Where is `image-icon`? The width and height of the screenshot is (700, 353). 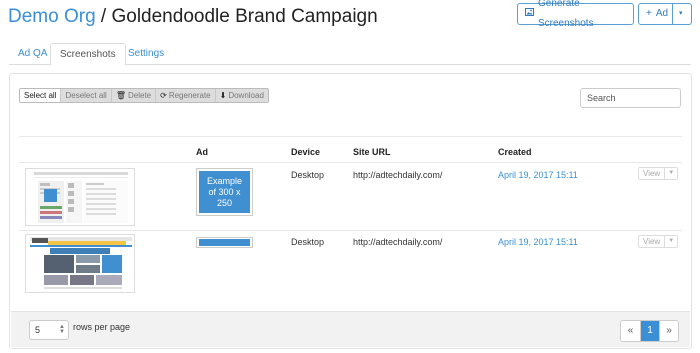
image-icon is located at coordinates (529, 14).